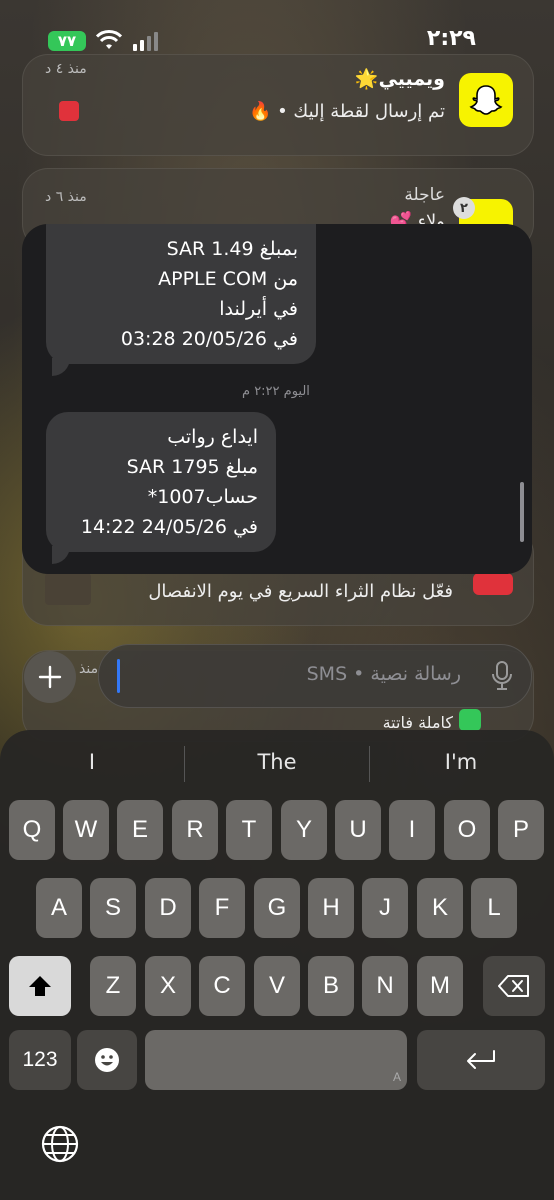  Describe the element at coordinates (69, 111) in the screenshot. I see `snap-indicator-icon` at that location.